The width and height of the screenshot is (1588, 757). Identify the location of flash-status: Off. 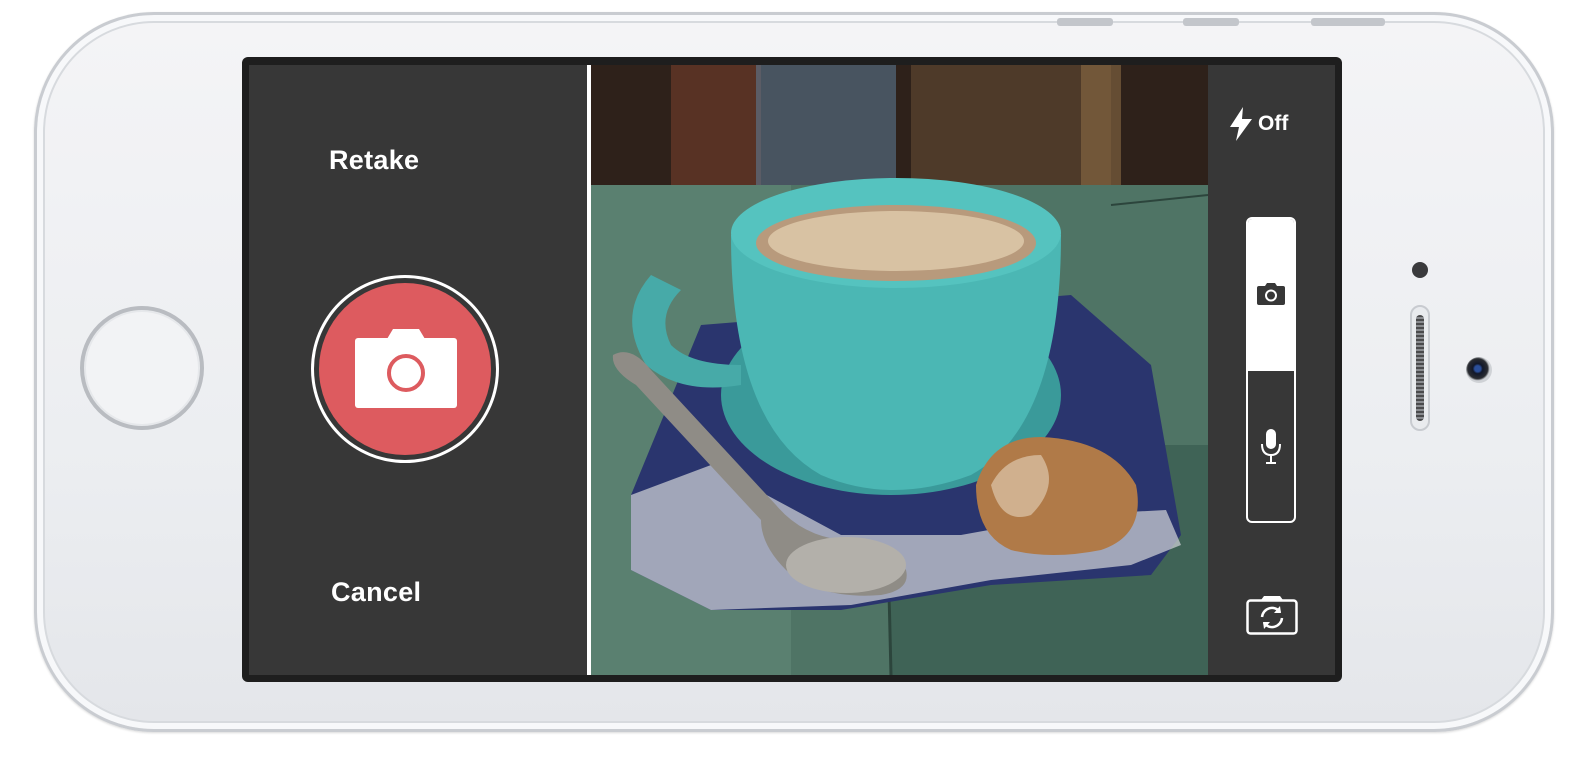
(1273, 123).